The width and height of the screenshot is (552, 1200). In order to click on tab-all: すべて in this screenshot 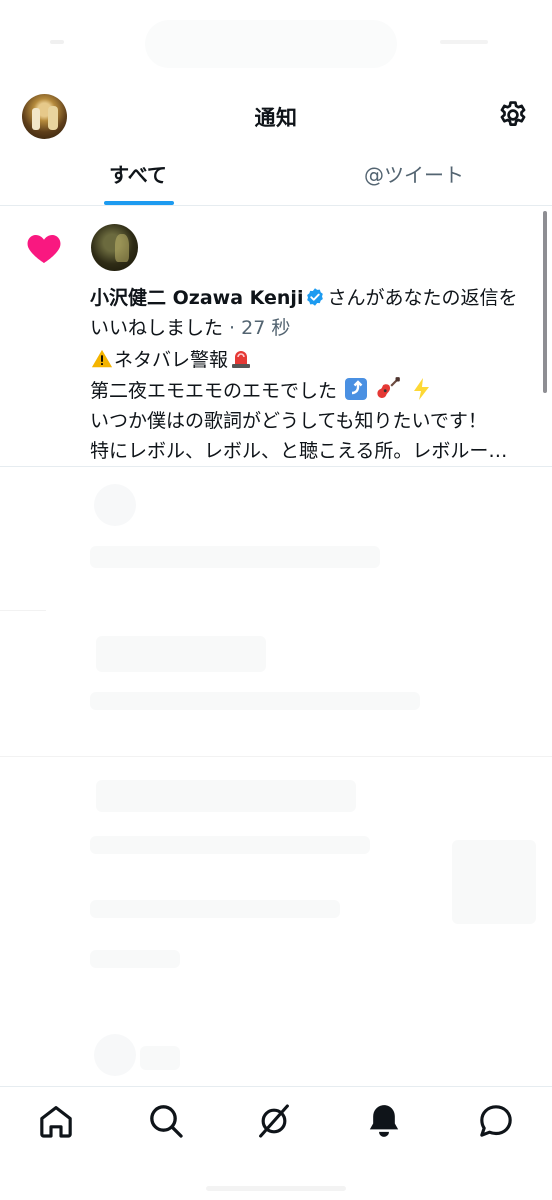, I will do `click(138, 177)`.